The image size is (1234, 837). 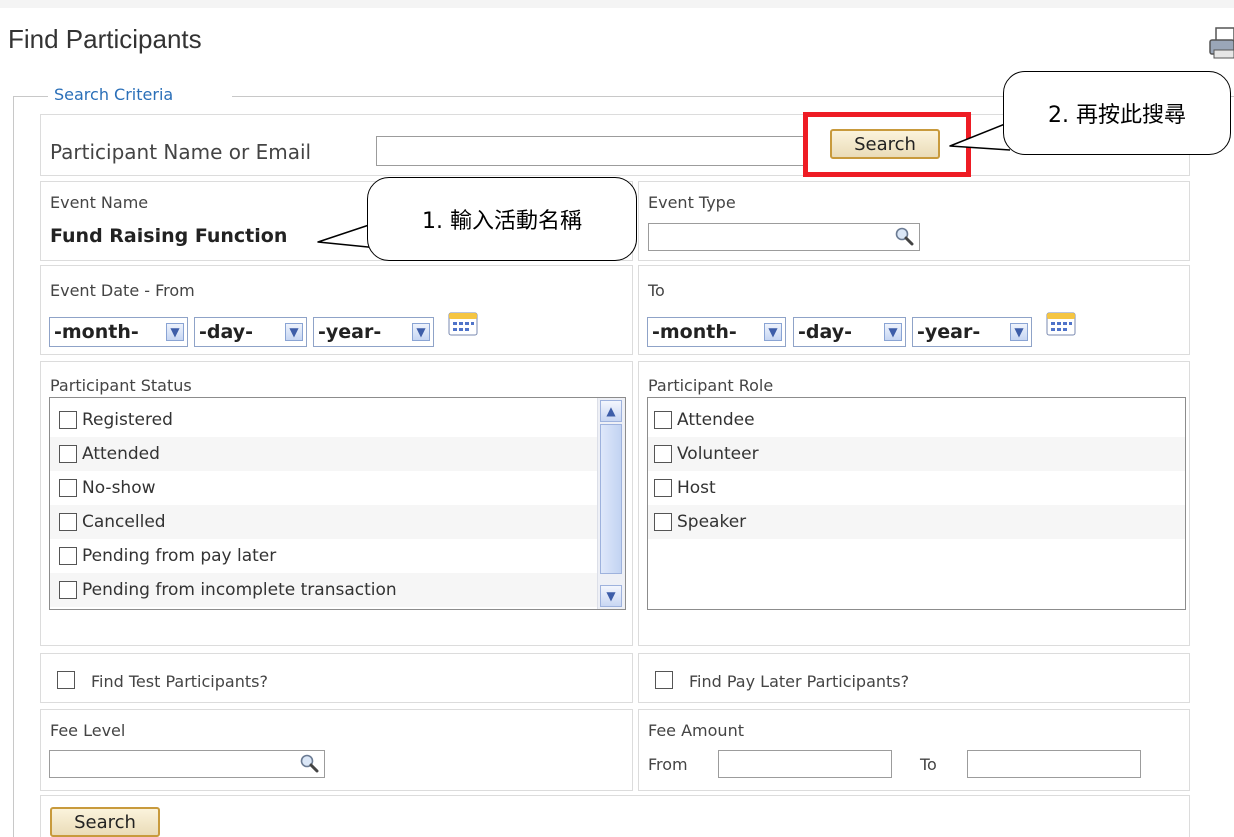 I want to click on role-option-label: Host, so click(x=696, y=488).